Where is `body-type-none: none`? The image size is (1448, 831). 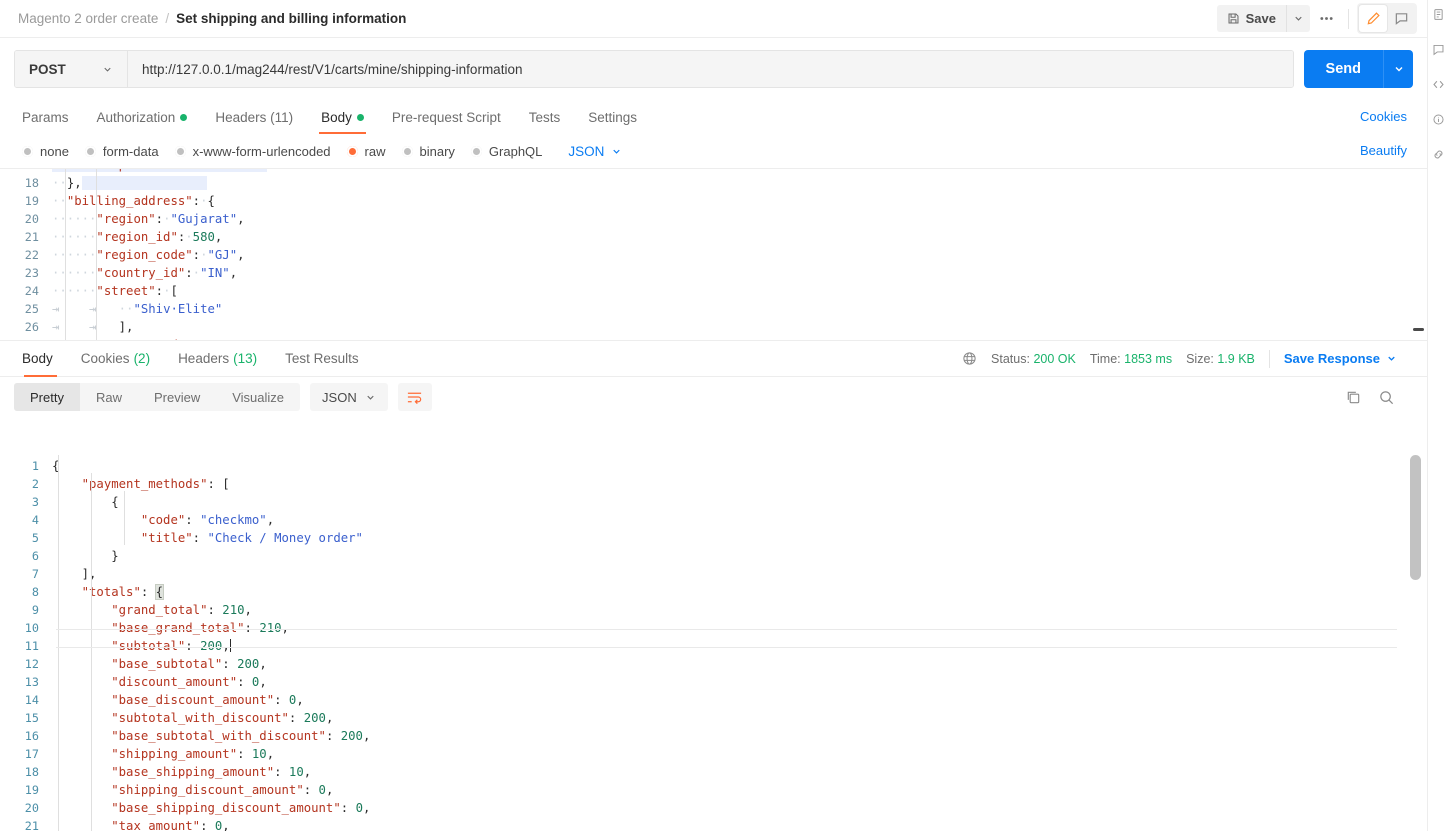
body-type-none: none is located at coordinates (45, 151).